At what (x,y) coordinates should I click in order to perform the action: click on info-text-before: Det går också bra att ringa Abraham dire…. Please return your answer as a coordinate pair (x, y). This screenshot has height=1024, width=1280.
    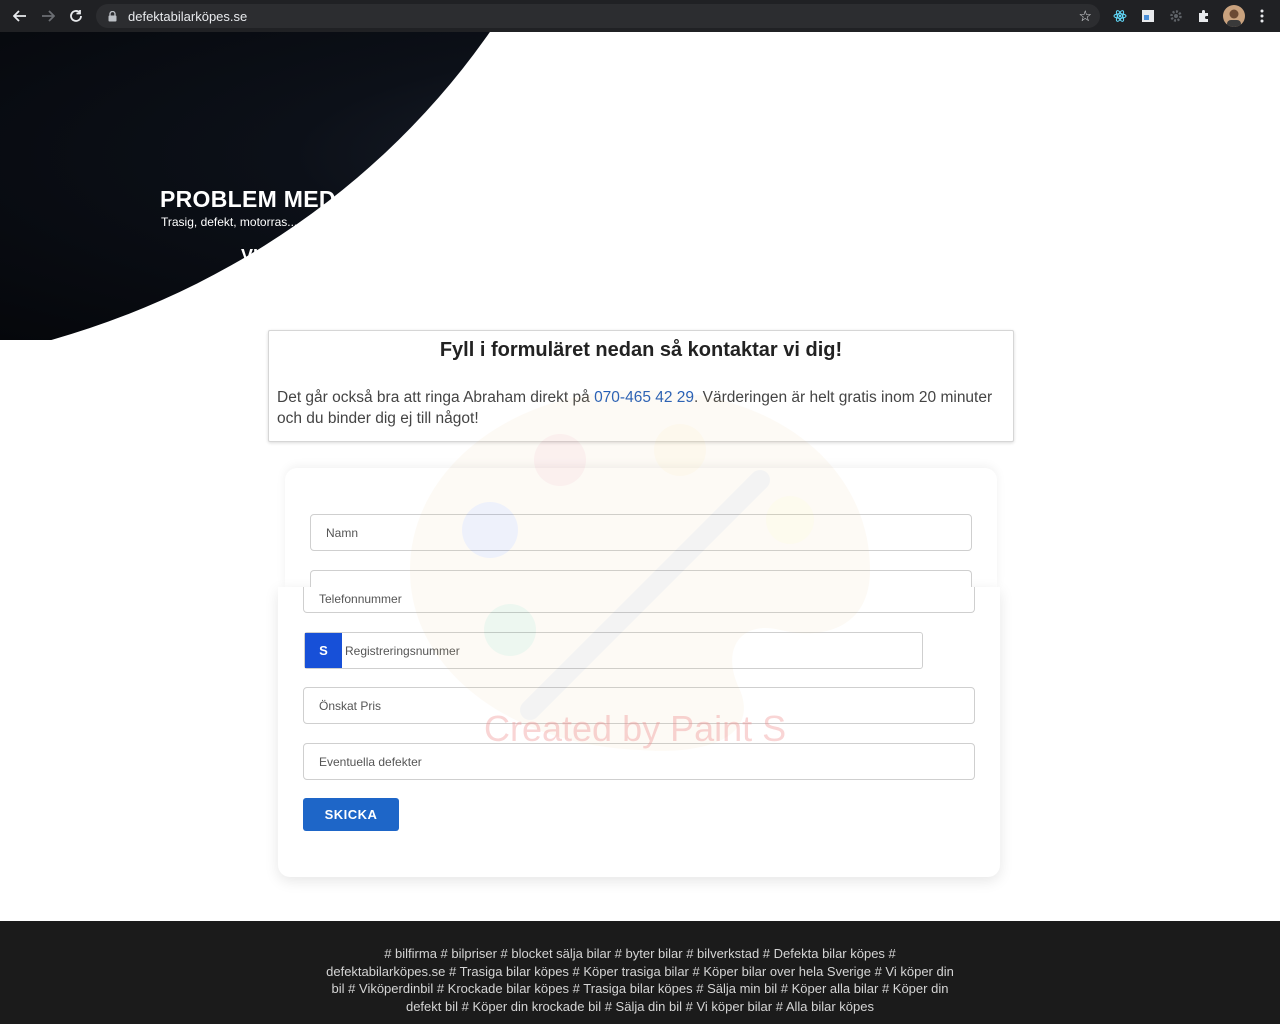
    Looking at the image, I should click on (436, 397).